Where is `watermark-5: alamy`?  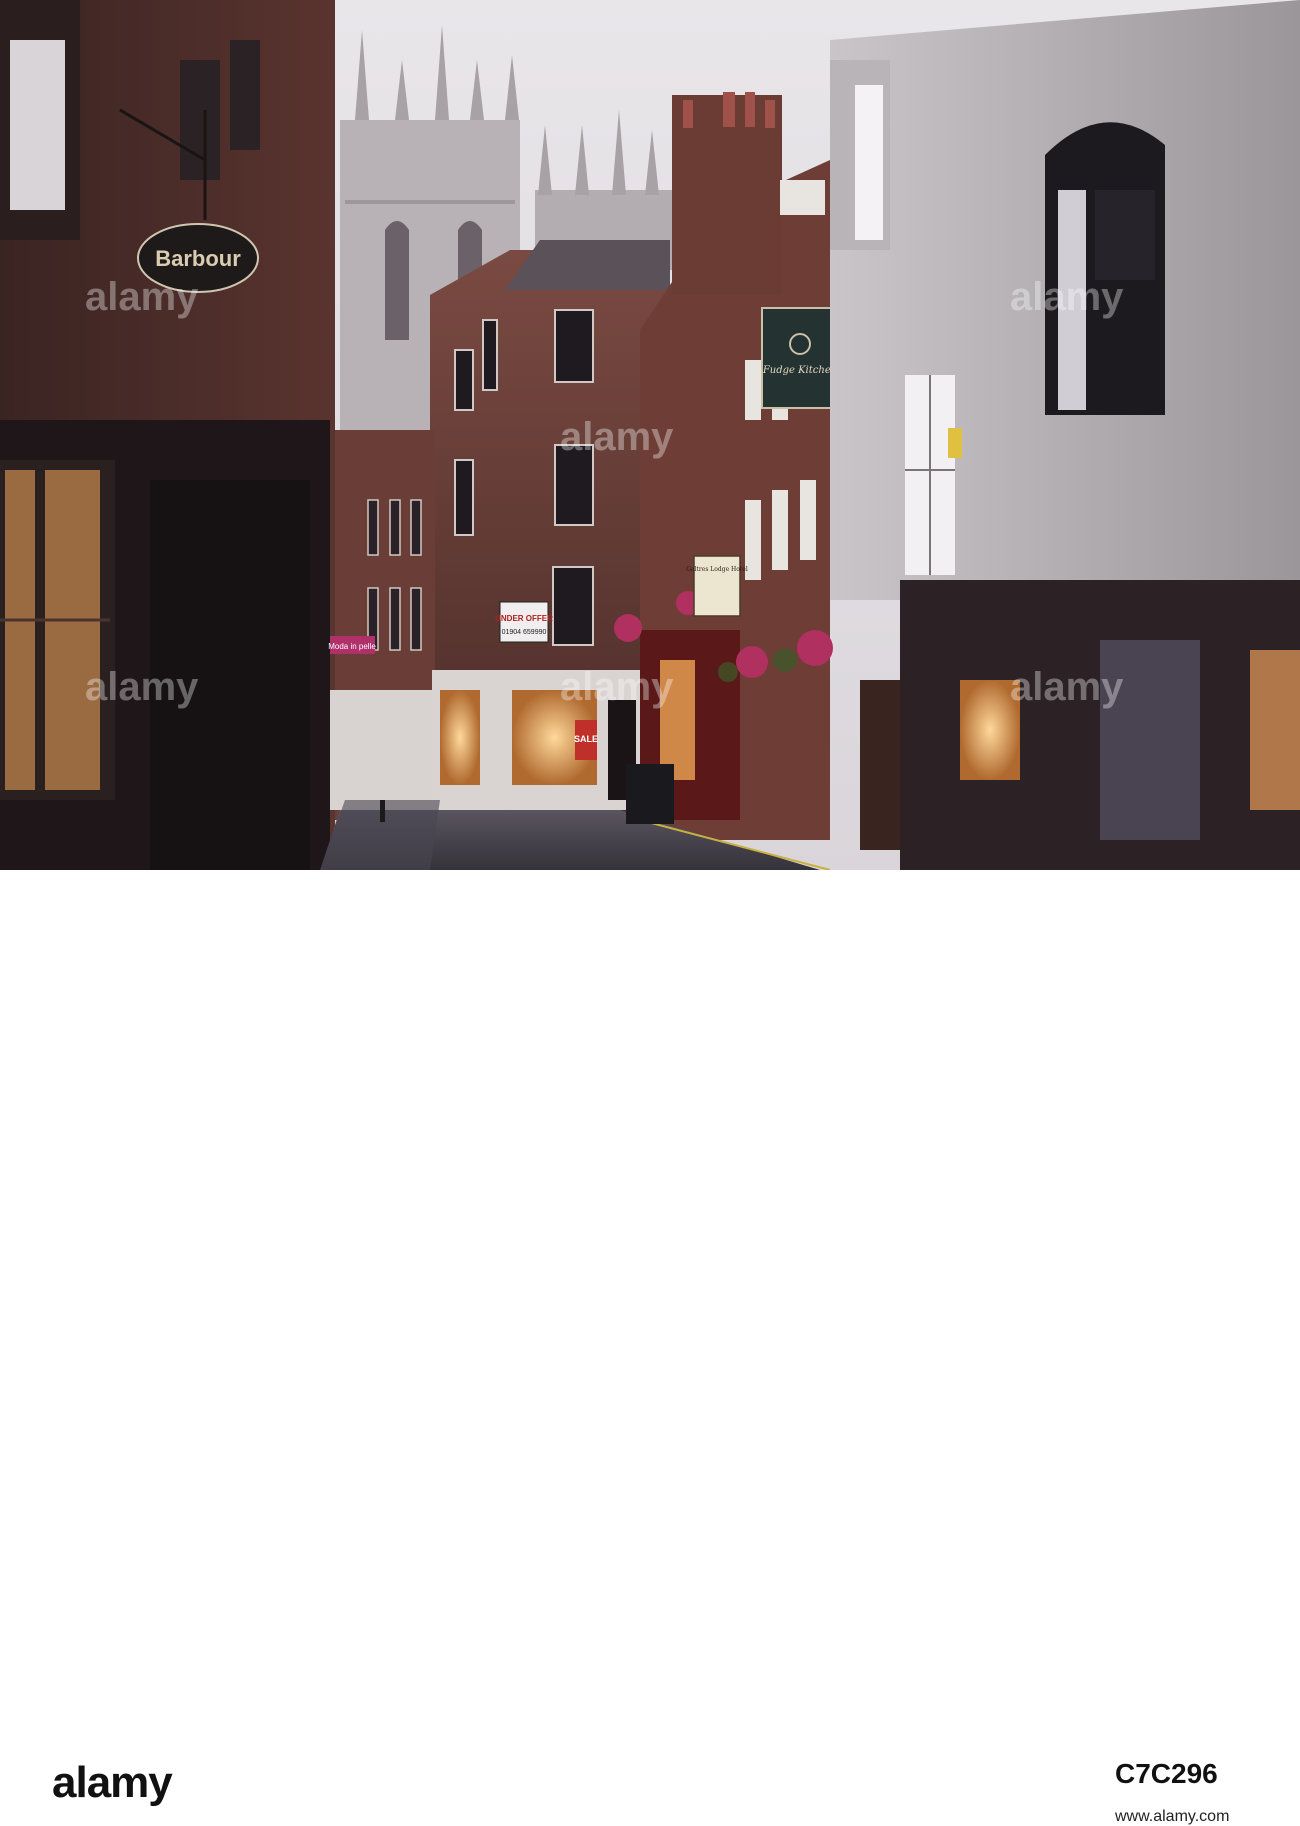 watermark-5: alamy is located at coordinates (617, 687).